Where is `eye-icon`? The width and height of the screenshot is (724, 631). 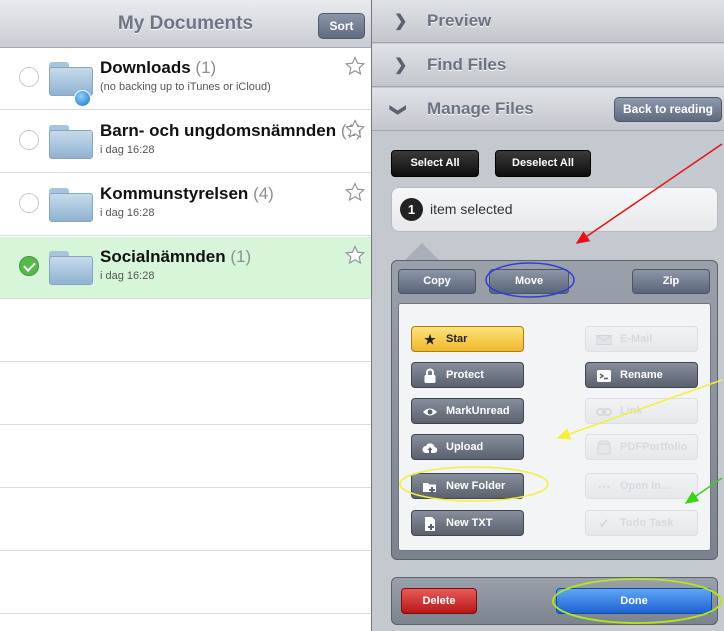 eye-icon is located at coordinates (430, 412).